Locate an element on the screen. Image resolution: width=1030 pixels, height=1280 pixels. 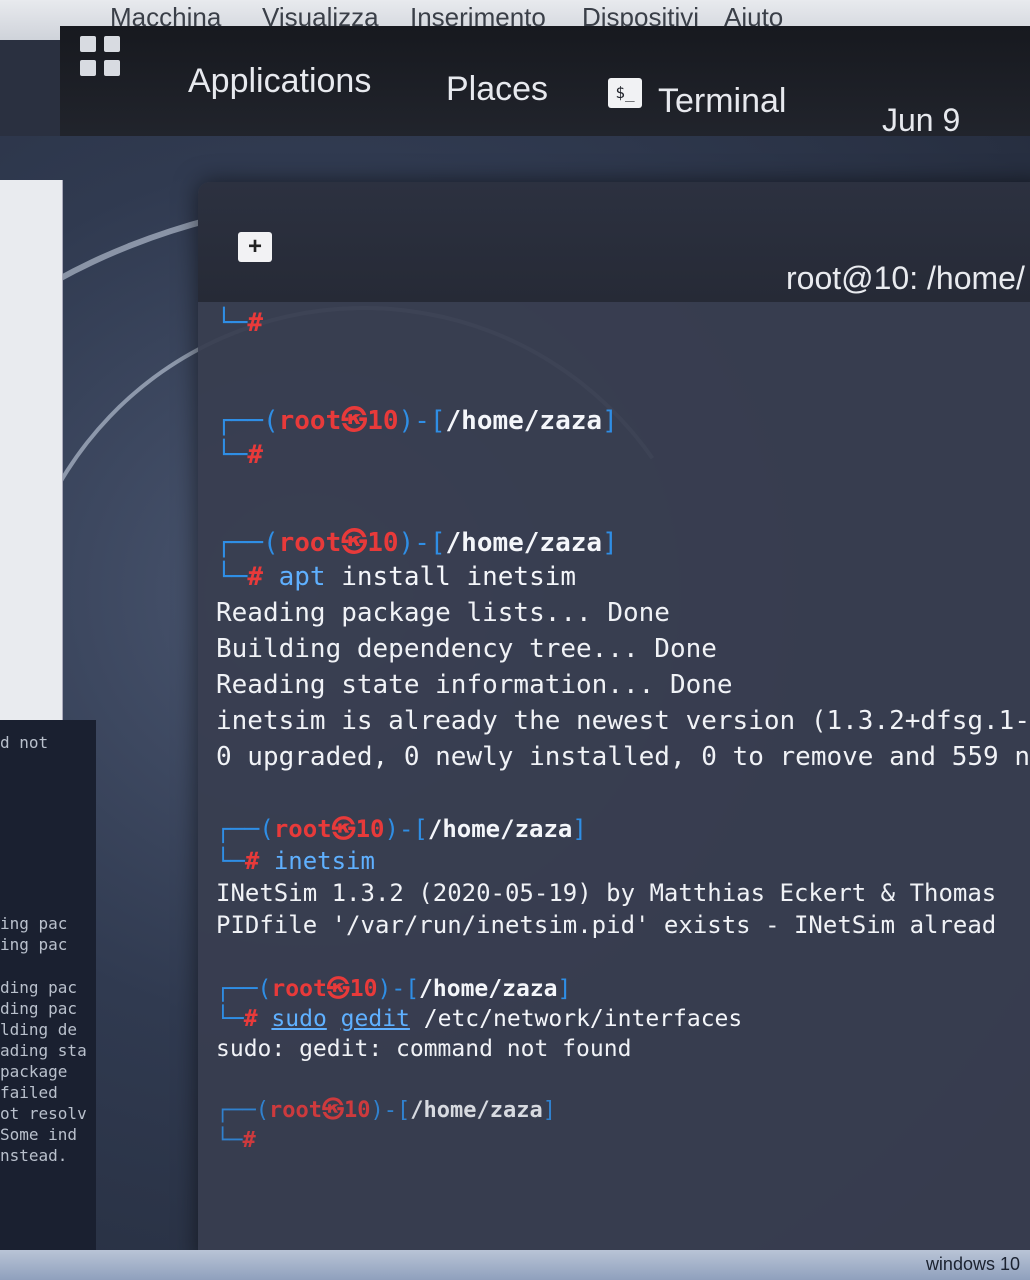
output-line: Building dependency tree... Done is located at coordinates (466, 649).